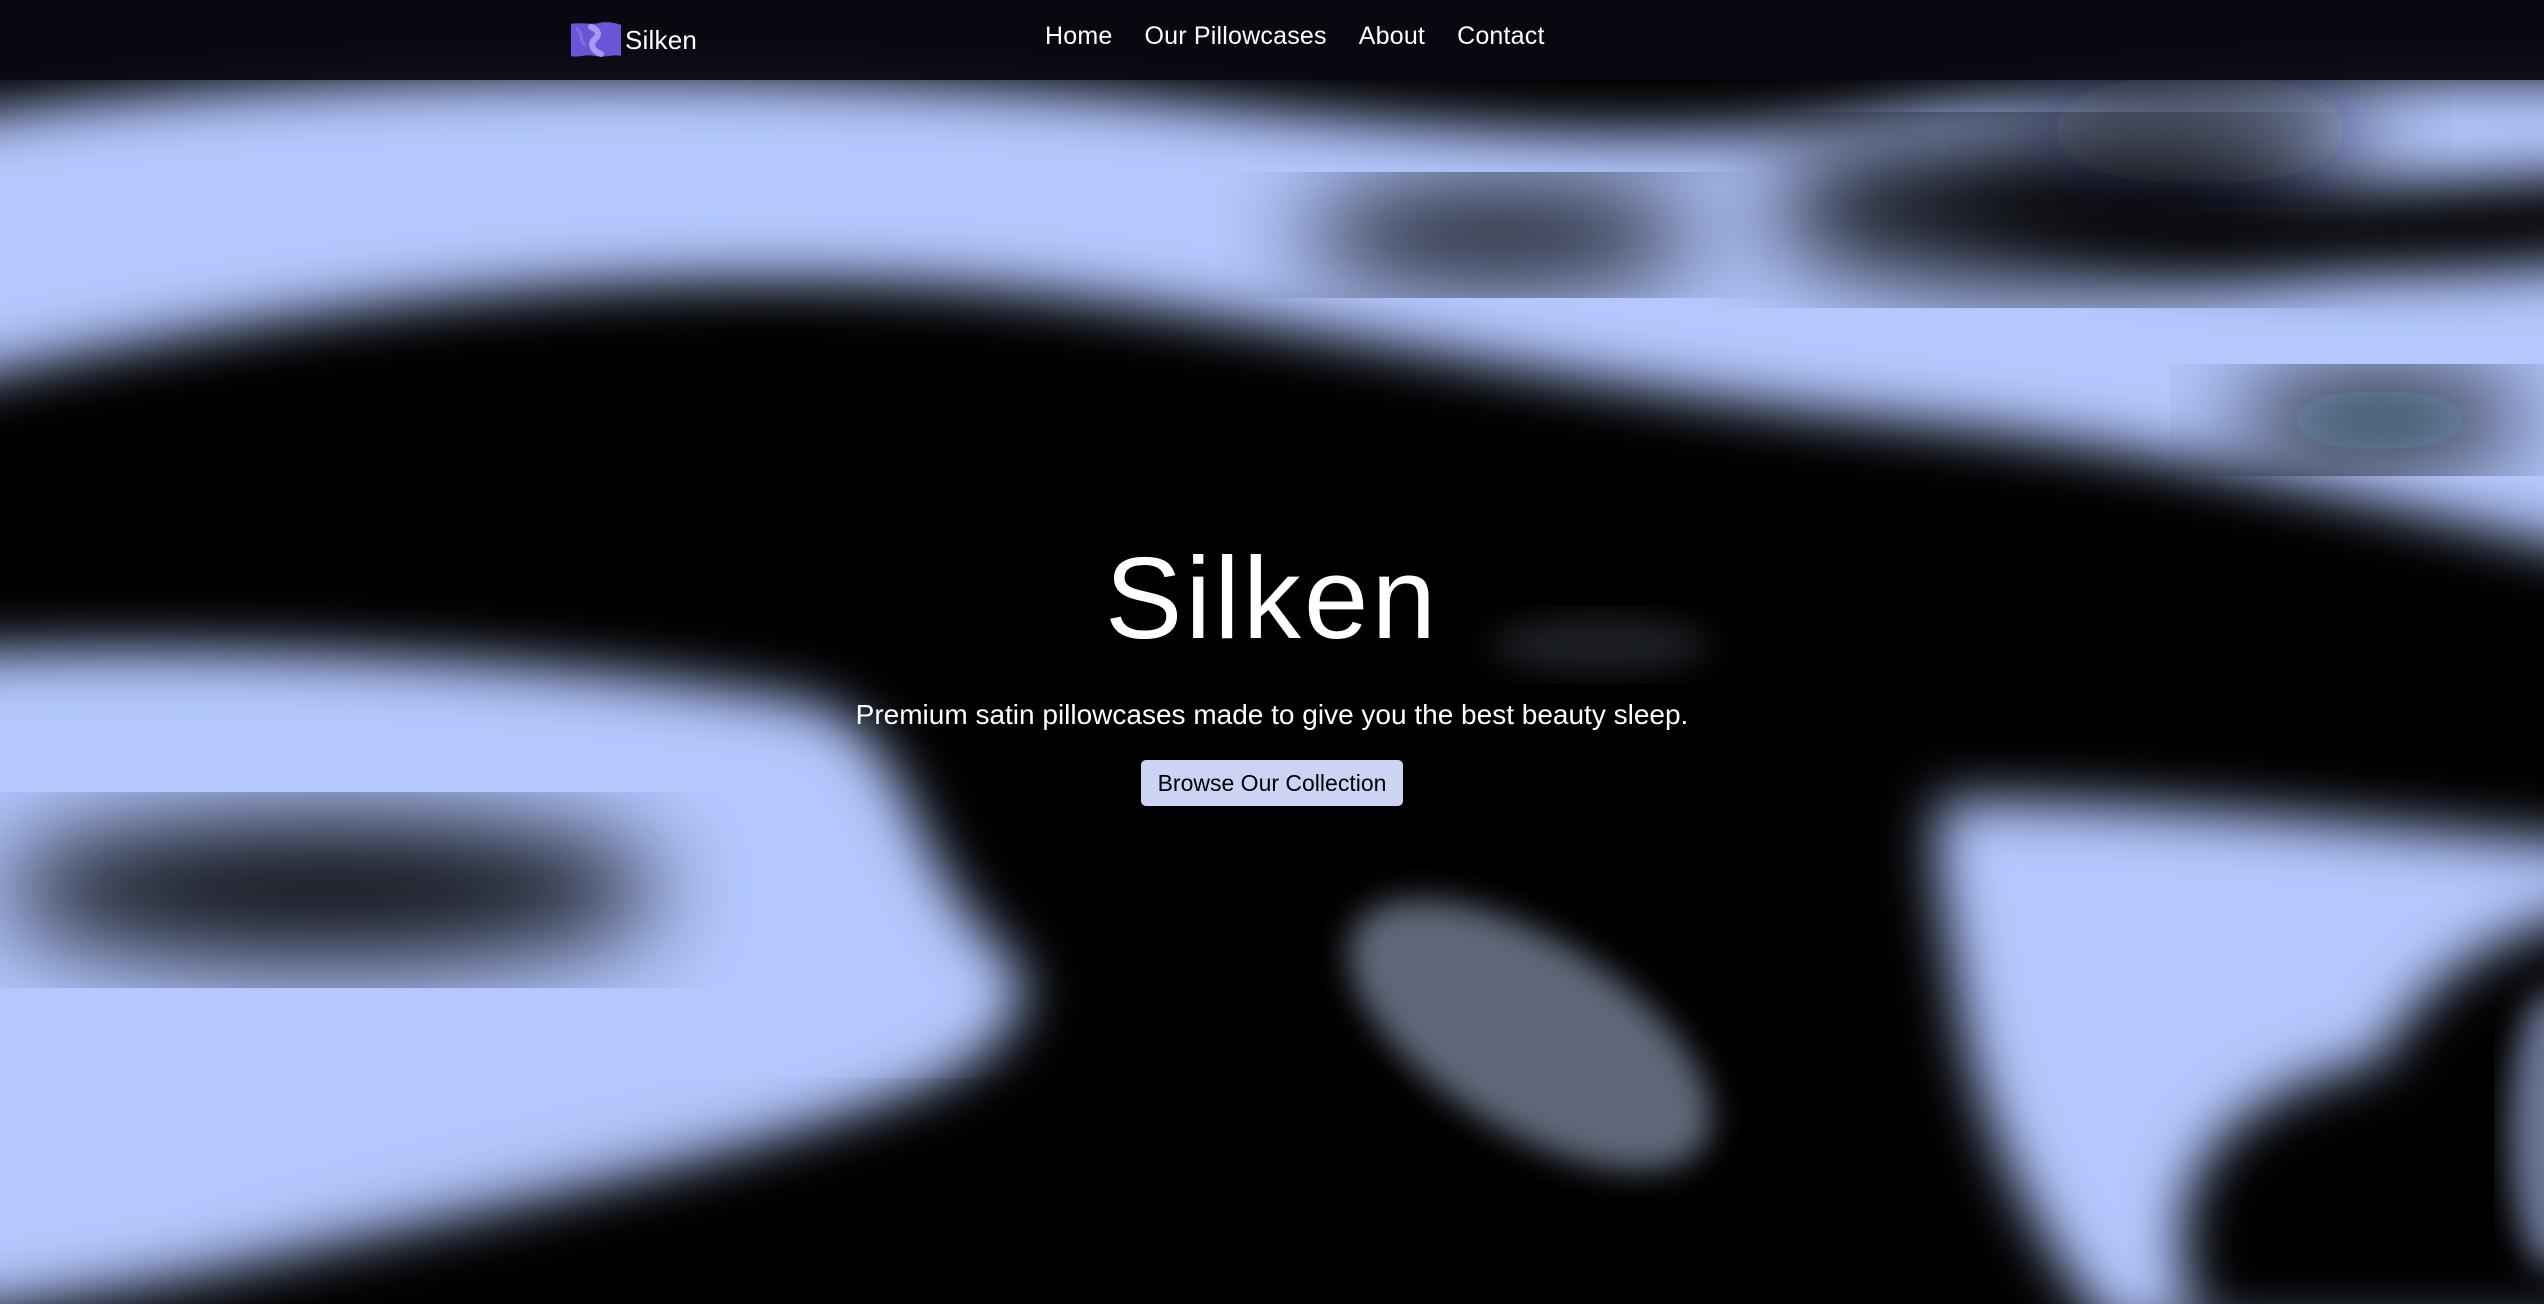 The width and height of the screenshot is (2544, 1304). What do you see at coordinates (1272, 598) in the screenshot?
I see `hero-title: Silken` at bounding box center [1272, 598].